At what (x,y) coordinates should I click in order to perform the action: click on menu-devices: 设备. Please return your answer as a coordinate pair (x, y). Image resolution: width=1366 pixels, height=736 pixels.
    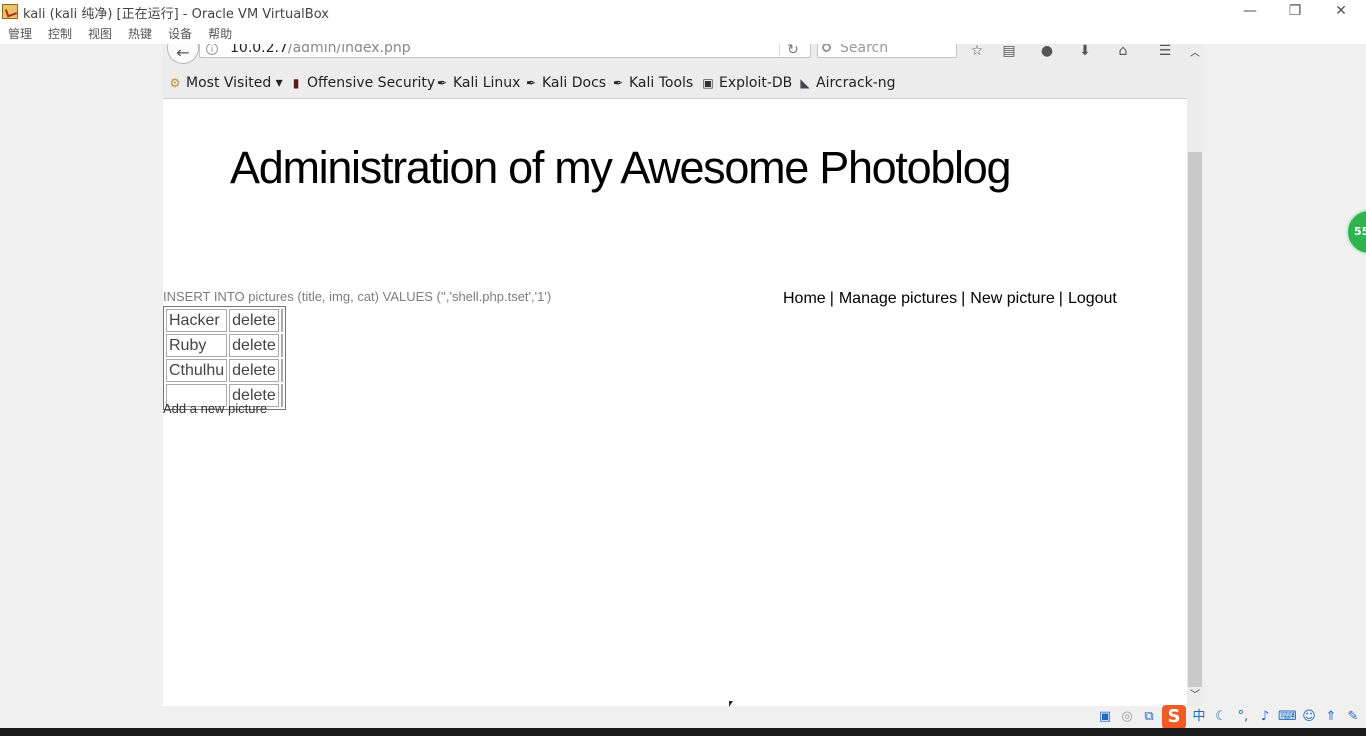
    Looking at the image, I should click on (180, 34).